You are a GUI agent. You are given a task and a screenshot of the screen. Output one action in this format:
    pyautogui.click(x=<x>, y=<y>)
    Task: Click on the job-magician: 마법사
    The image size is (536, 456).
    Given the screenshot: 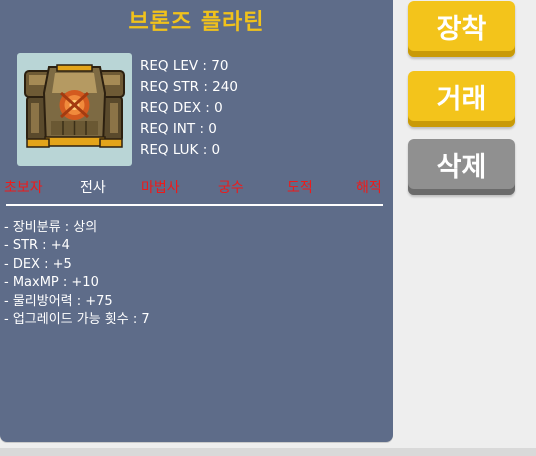 What is the action you would take?
    pyautogui.click(x=160, y=188)
    